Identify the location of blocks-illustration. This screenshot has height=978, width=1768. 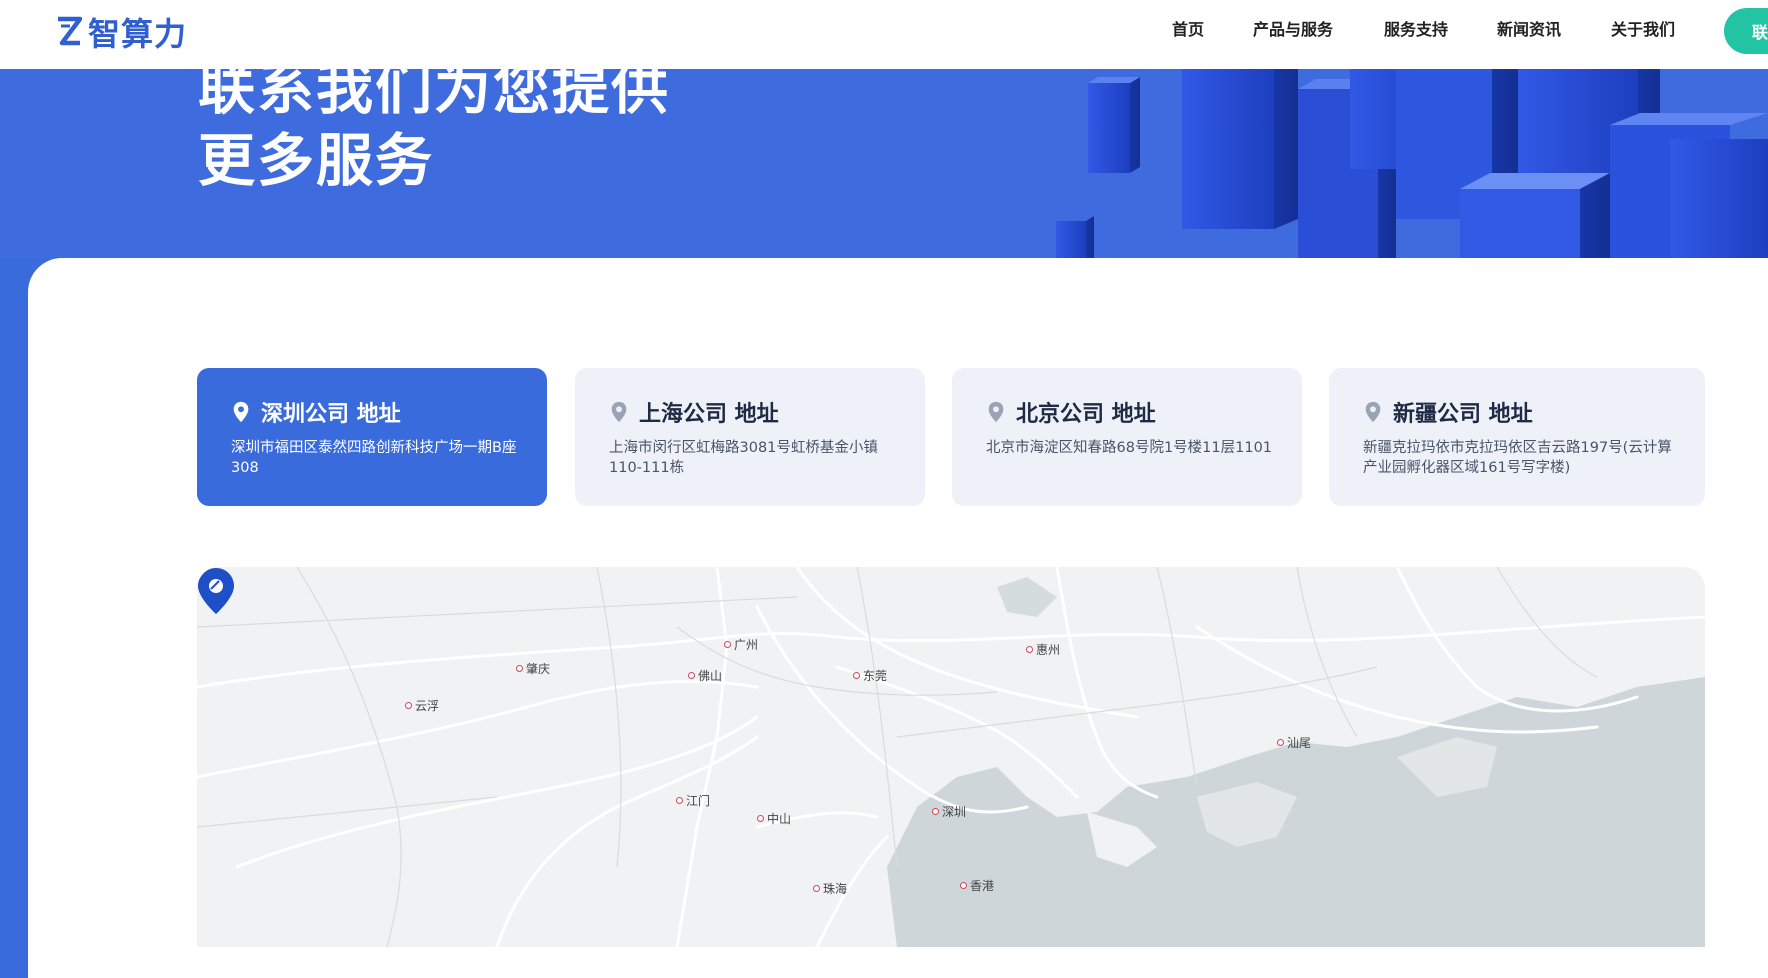
(1412, 164).